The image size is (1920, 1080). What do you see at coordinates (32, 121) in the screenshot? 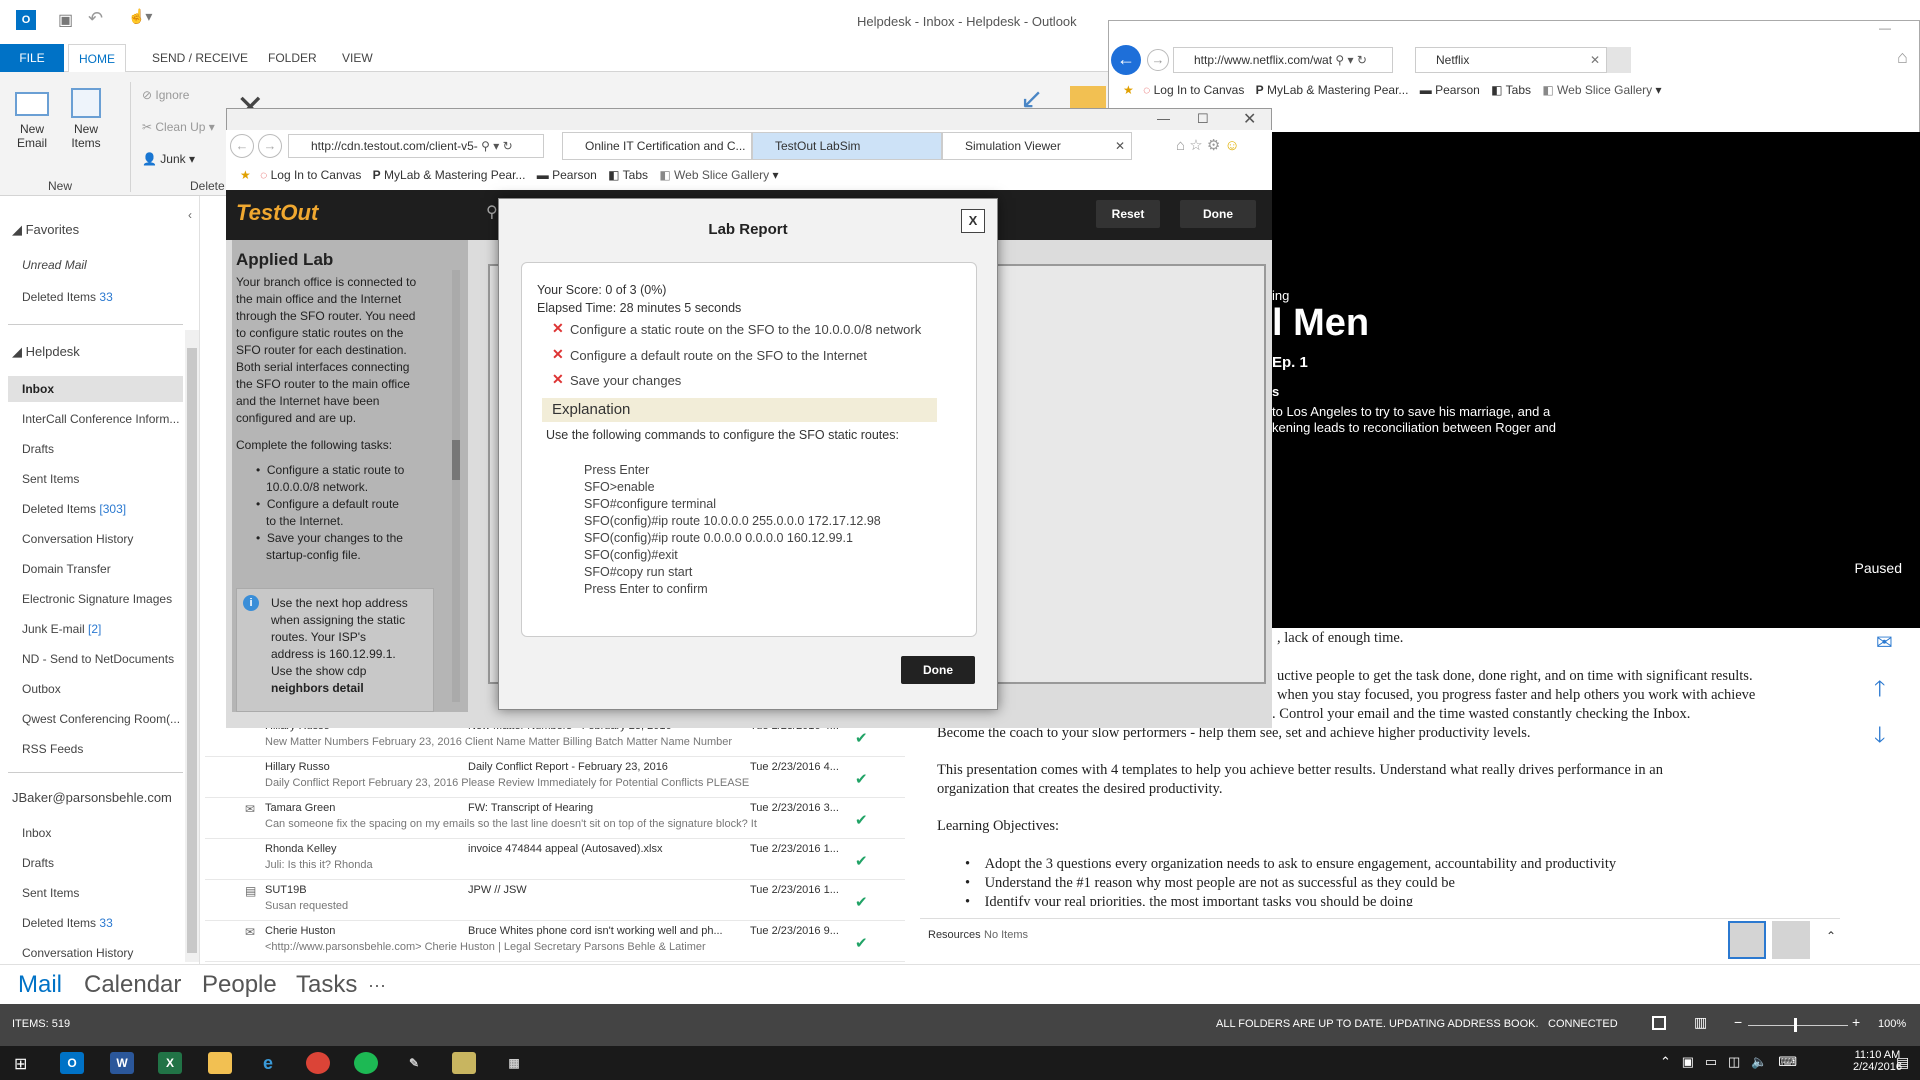
I see `new-email-button: New Email` at bounding box center [32, 121].